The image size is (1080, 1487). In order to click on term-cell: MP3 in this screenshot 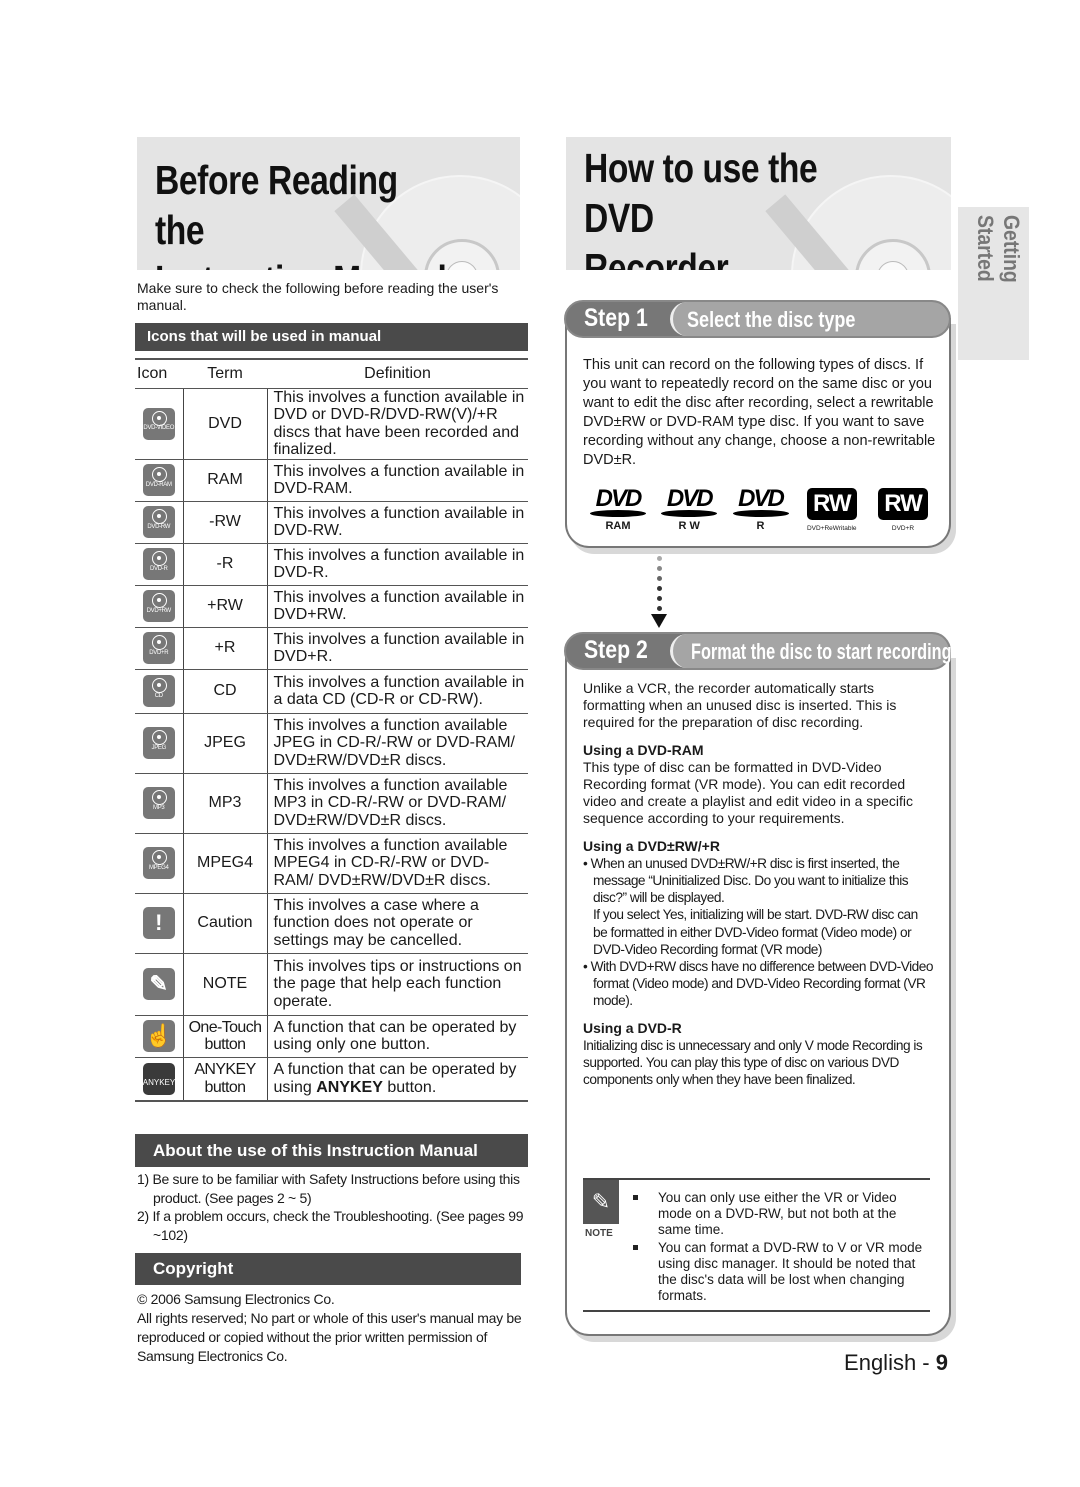, I will do `click(225, 803)`.